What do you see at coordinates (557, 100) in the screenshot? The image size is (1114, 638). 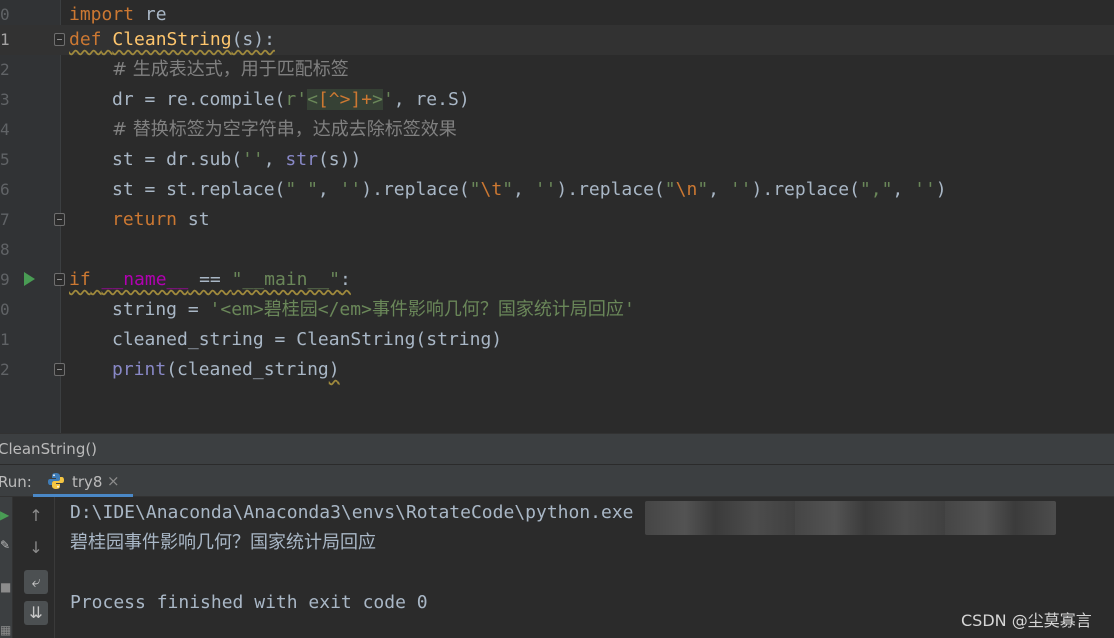 I see `code-line: 3 dr = re.compile(r'<[^>]+>', re.S)` at bounding box center [557, 100].